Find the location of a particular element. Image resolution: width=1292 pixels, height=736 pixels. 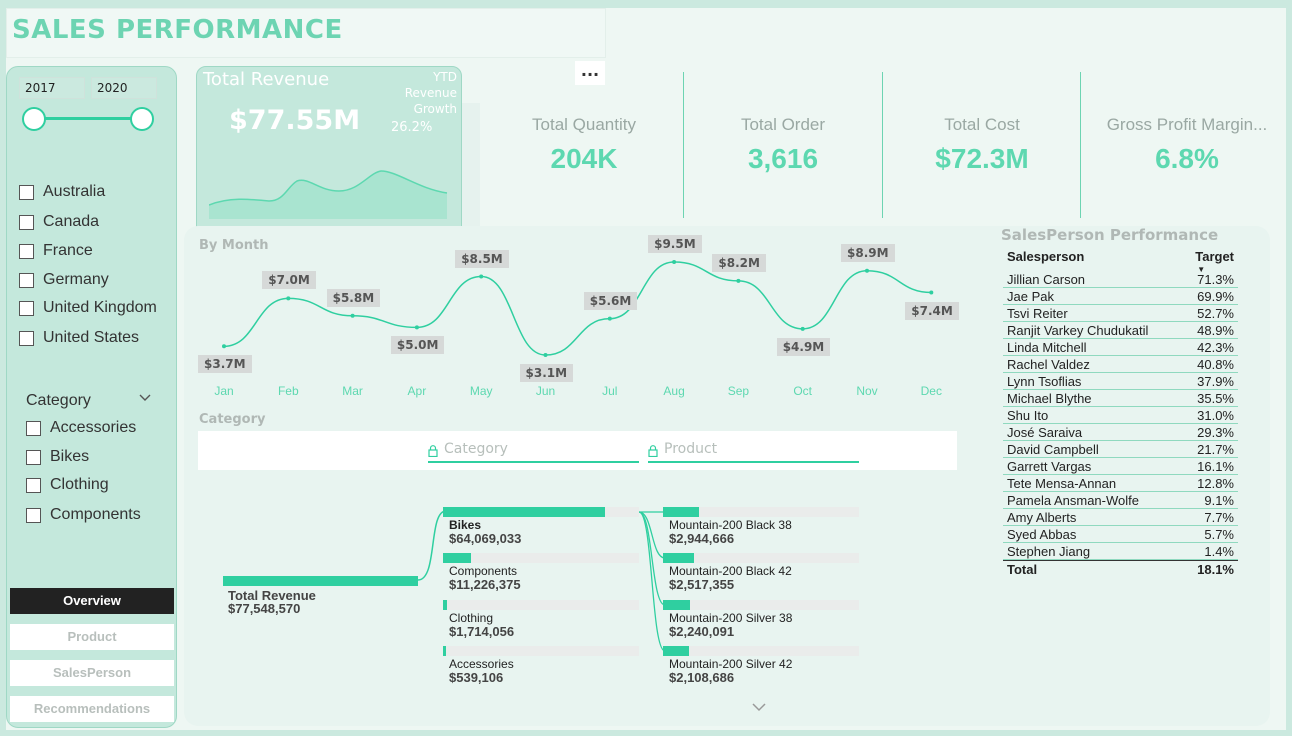

root-value: $77,548,570 is located at coordinates (264, 608).